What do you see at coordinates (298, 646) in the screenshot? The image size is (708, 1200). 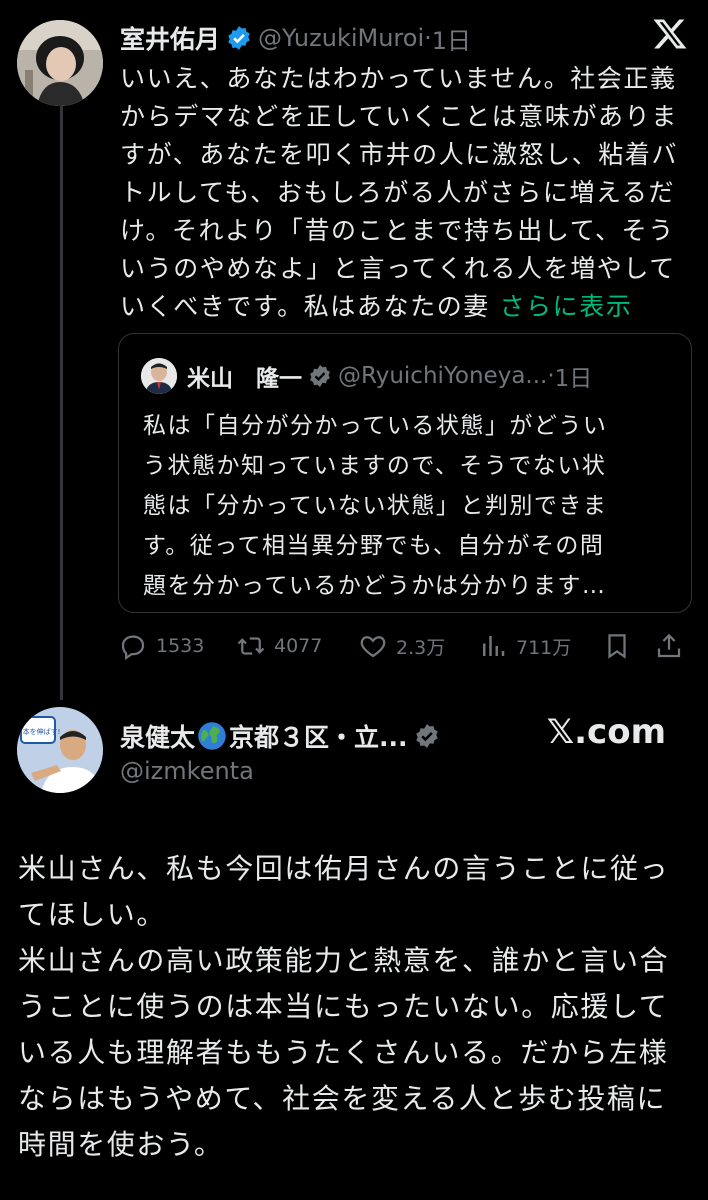 I see `retweet-count: 4077` at bounding box center [298, 646].